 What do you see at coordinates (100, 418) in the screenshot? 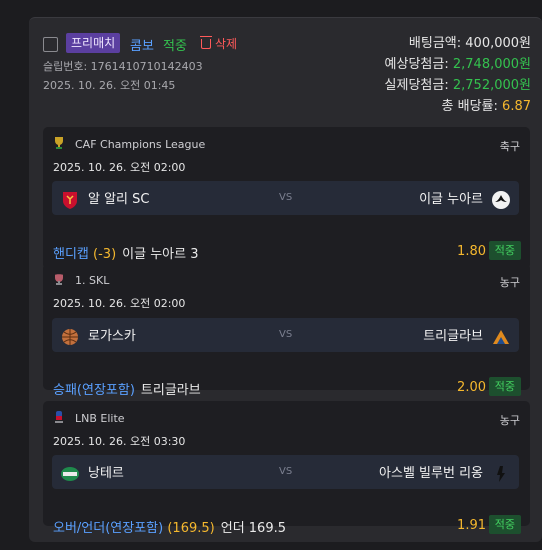
I see `league-name: LNB Elite` at bounding box center [100, 418].